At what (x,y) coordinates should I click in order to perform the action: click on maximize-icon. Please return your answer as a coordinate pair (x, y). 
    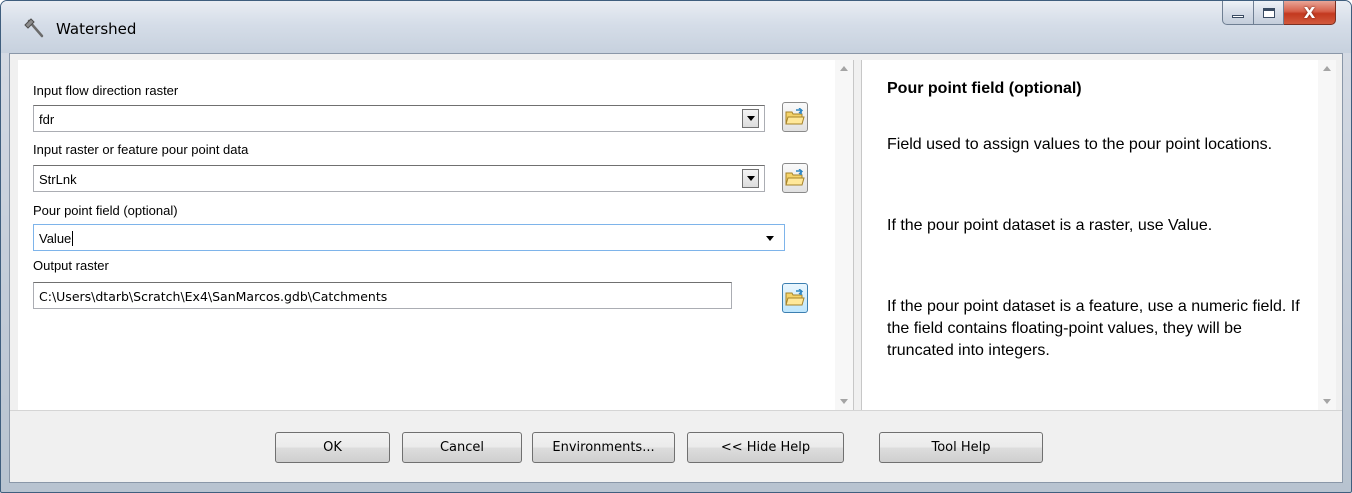
    Looking at the image, I should click on (1268, 12).